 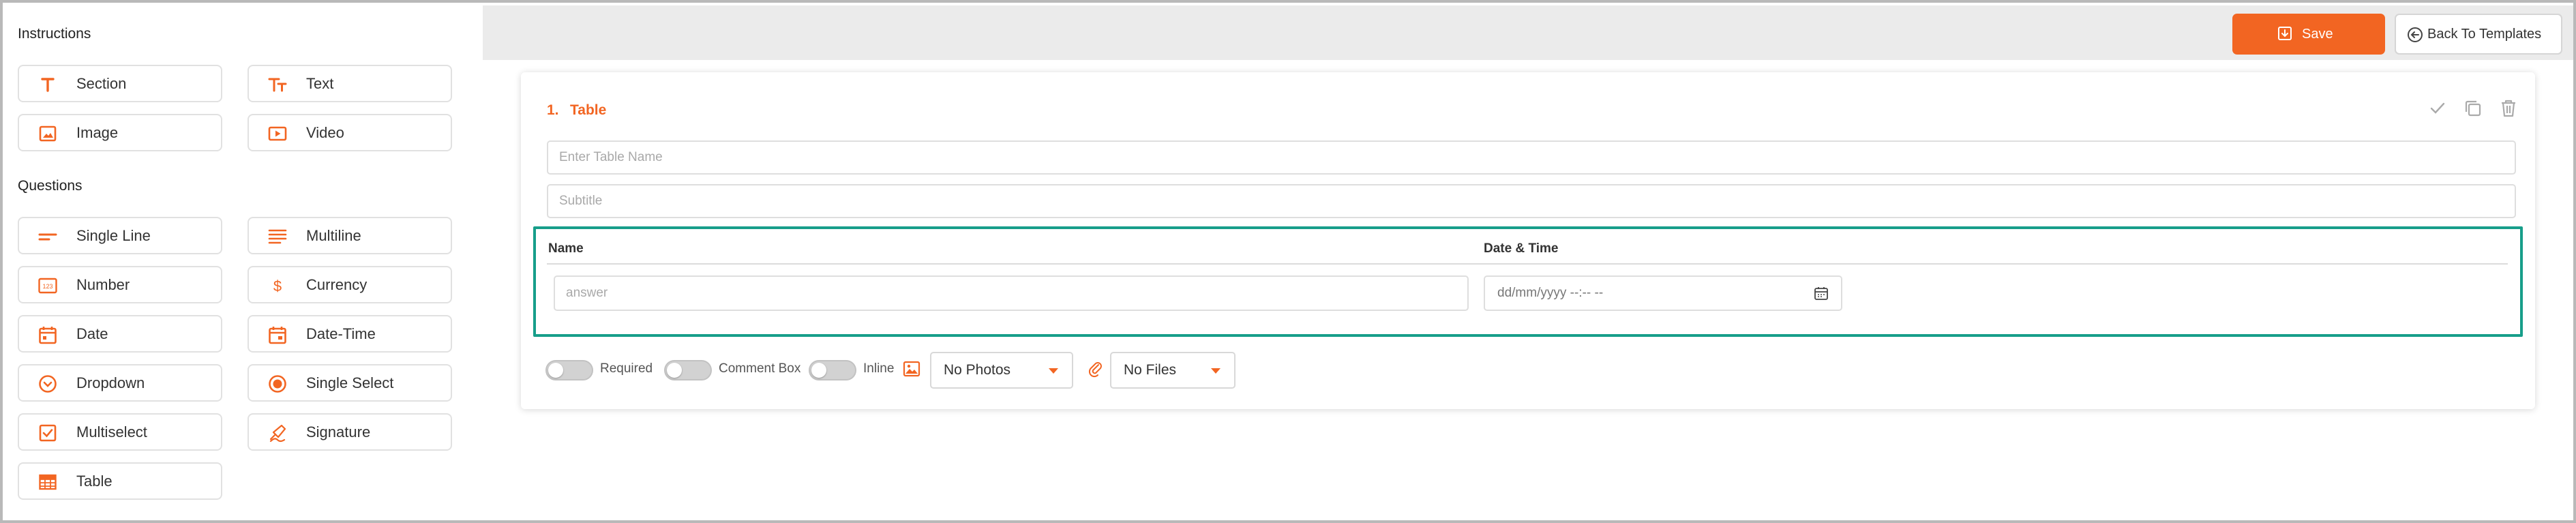 I want to click on single-line-label: Single Line, so click(x=113, y=235).